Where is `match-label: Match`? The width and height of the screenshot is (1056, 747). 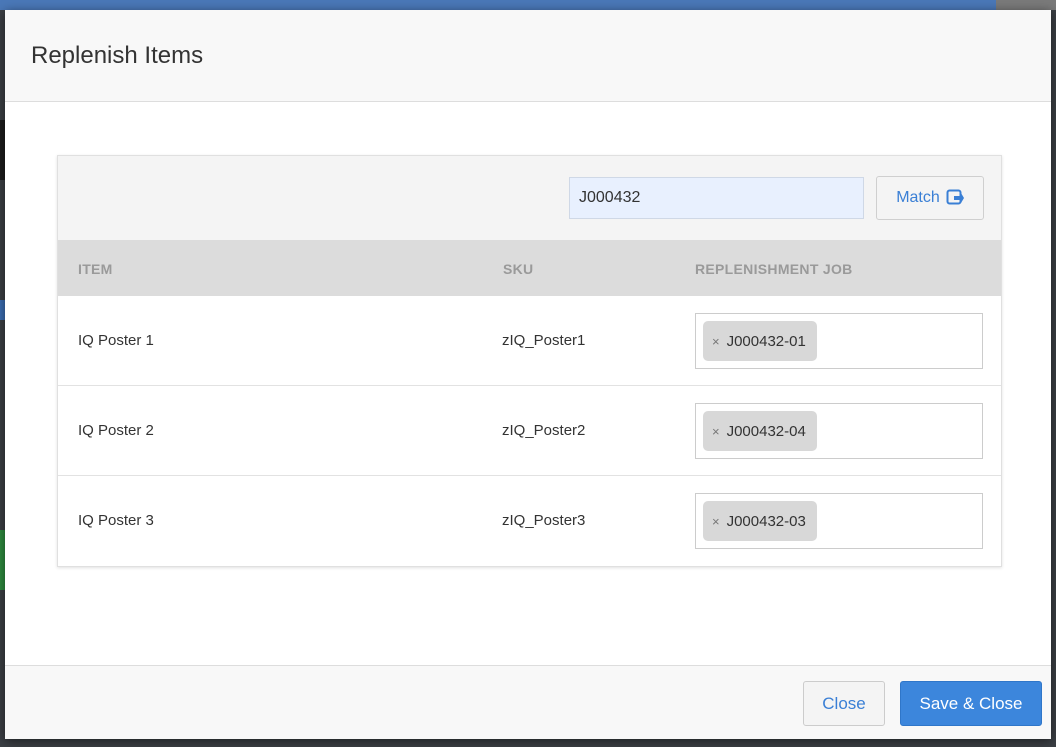 match-label: Match is located at coordinates (918, 197).